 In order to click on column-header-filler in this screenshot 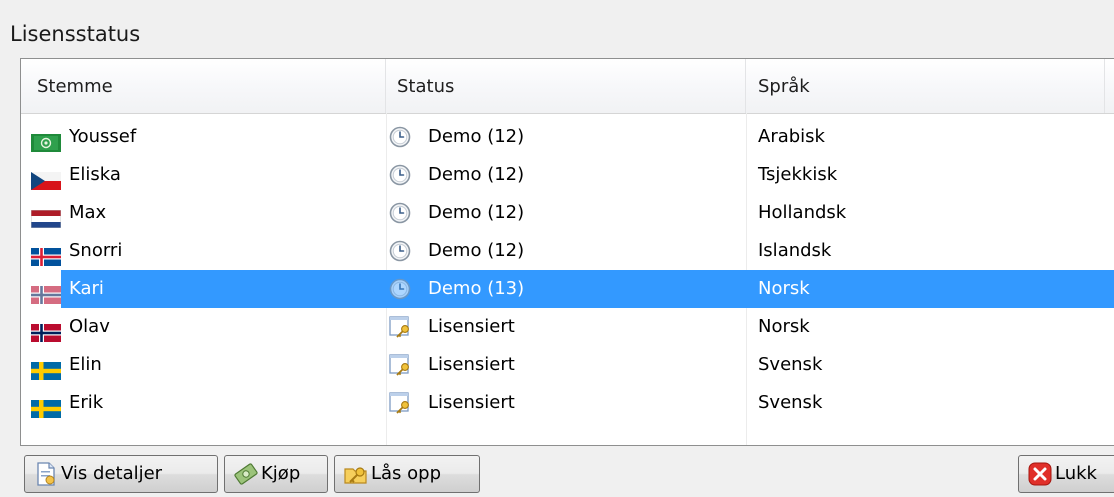, I will do `click(1109, 86)`.